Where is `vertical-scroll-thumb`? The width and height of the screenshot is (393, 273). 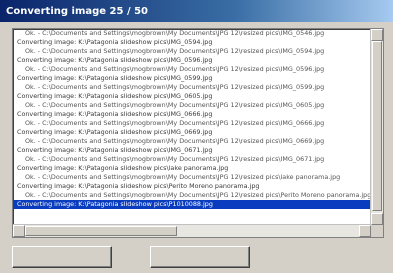 vertical-scroll-thumb is located at coordinates (377, 126).